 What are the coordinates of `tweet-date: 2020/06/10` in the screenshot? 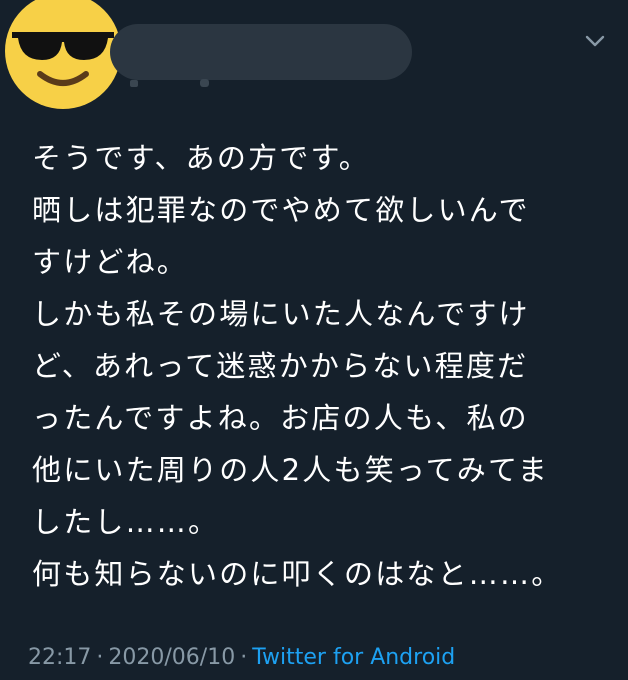 It's located at (171, 657).